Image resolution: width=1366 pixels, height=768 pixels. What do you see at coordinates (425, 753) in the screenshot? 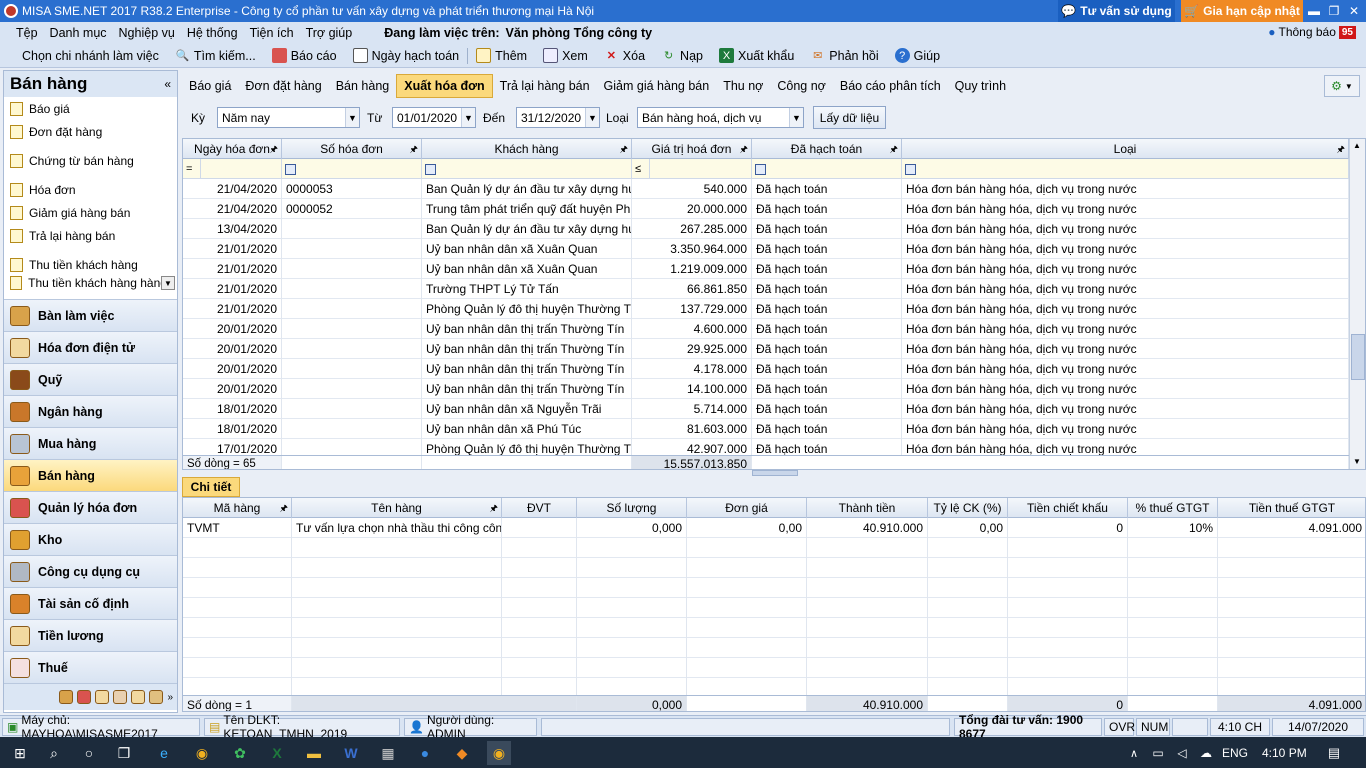
I see `zalo-icon: ●` at bounding box center [425, 753].